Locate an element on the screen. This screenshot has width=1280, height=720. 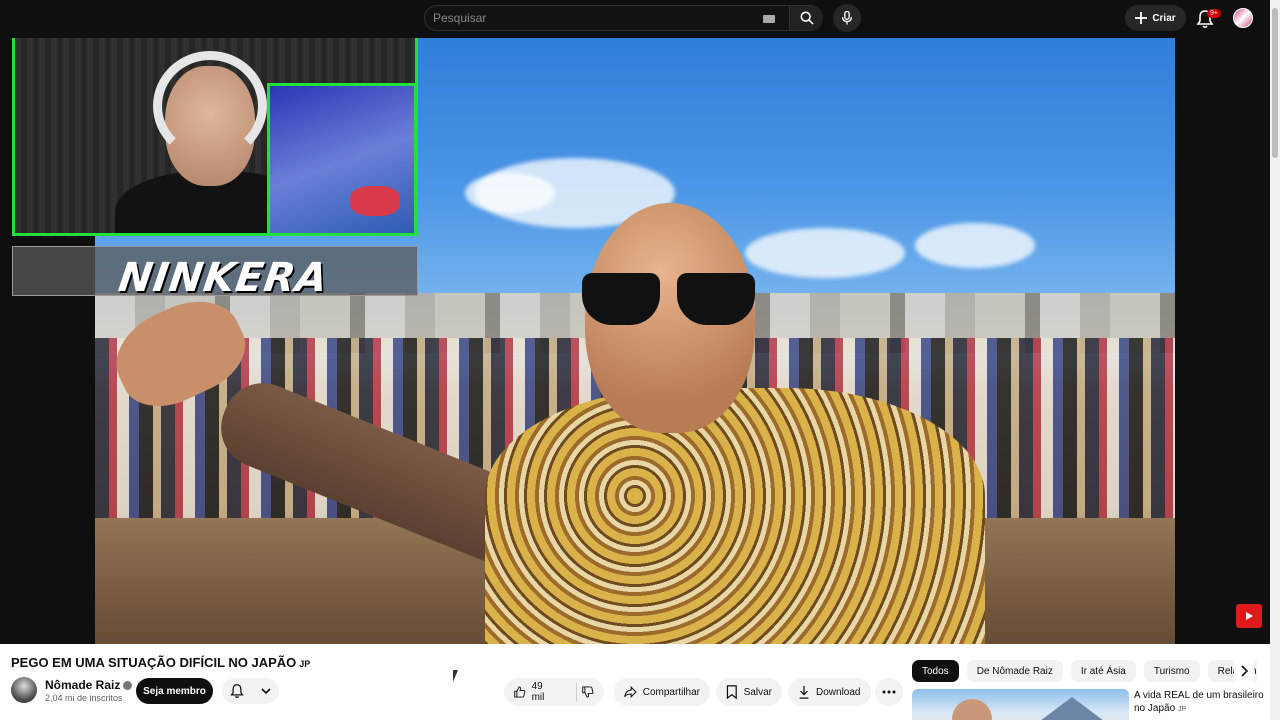
mountain is located at coordinates (1072, 708).